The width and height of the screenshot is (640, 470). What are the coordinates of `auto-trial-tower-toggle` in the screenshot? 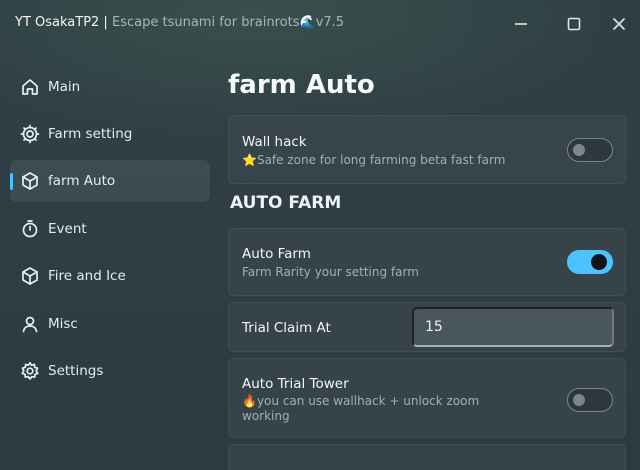 It's located at (590, 400).